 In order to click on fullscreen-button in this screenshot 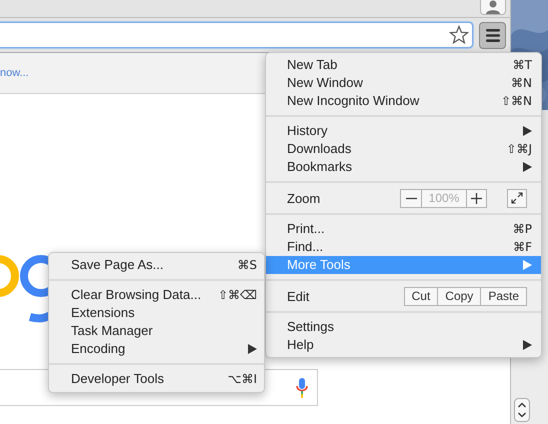, I will do `click(517, 198)`.